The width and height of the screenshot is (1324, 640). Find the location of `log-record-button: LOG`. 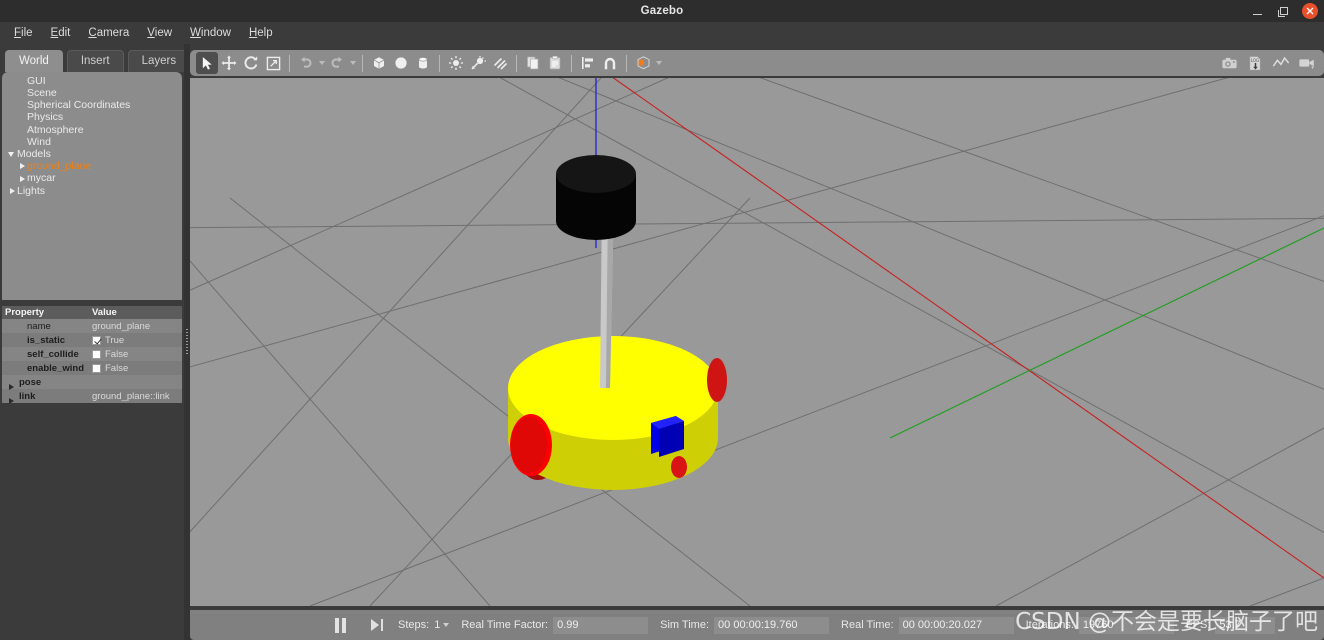

log-record-button: LOG is located at coordinates (1255, 63).